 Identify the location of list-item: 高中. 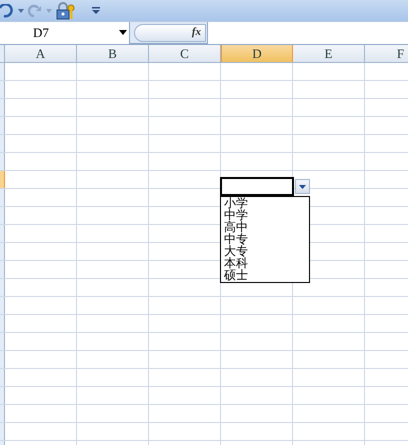
(236, 227).